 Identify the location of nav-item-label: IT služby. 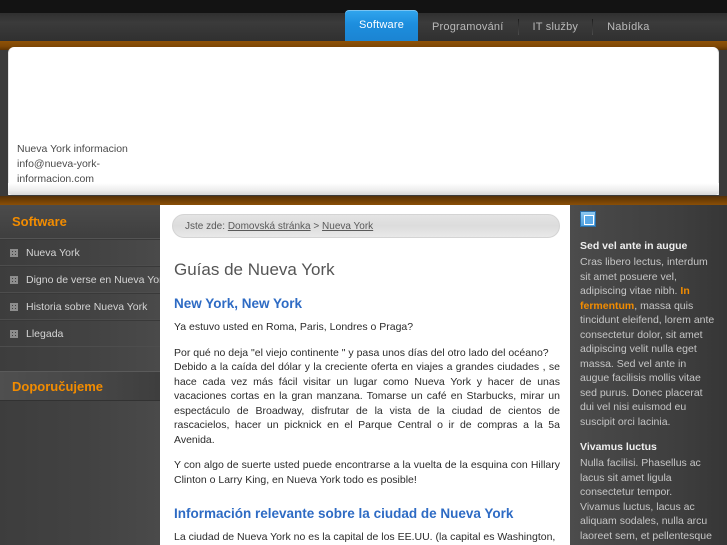
(555, 27).